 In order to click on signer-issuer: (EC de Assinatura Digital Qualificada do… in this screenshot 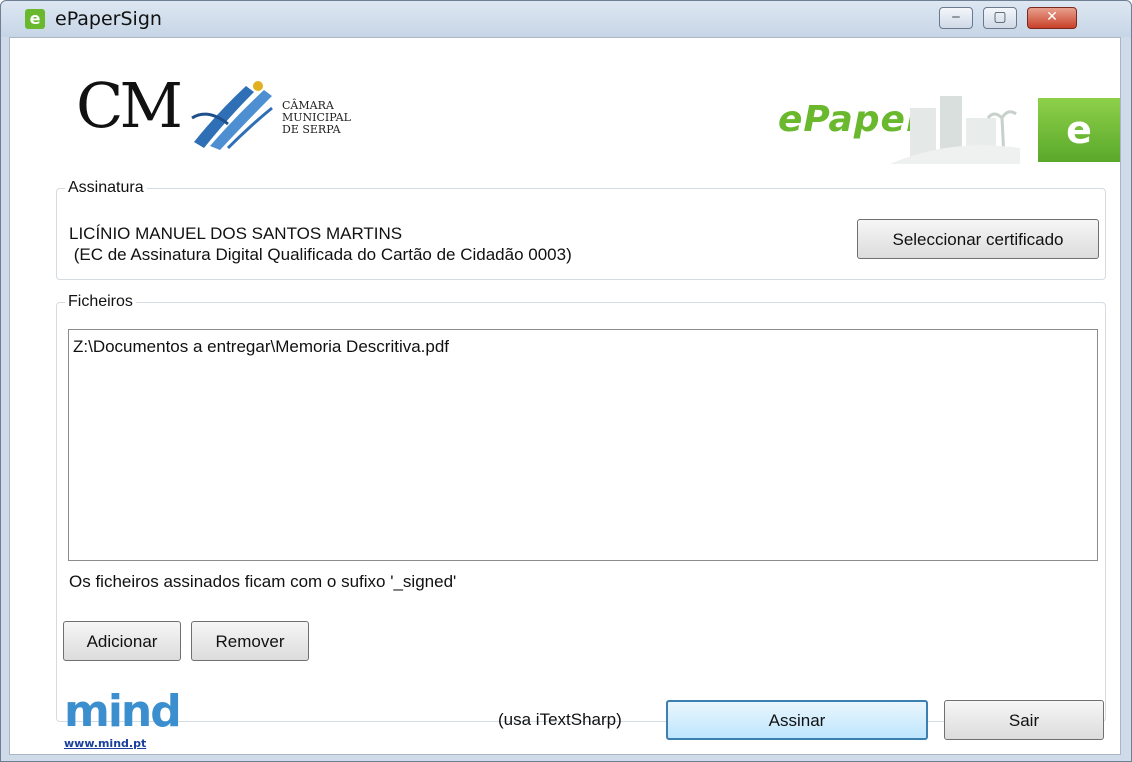, I will do `click(320, 254)`.